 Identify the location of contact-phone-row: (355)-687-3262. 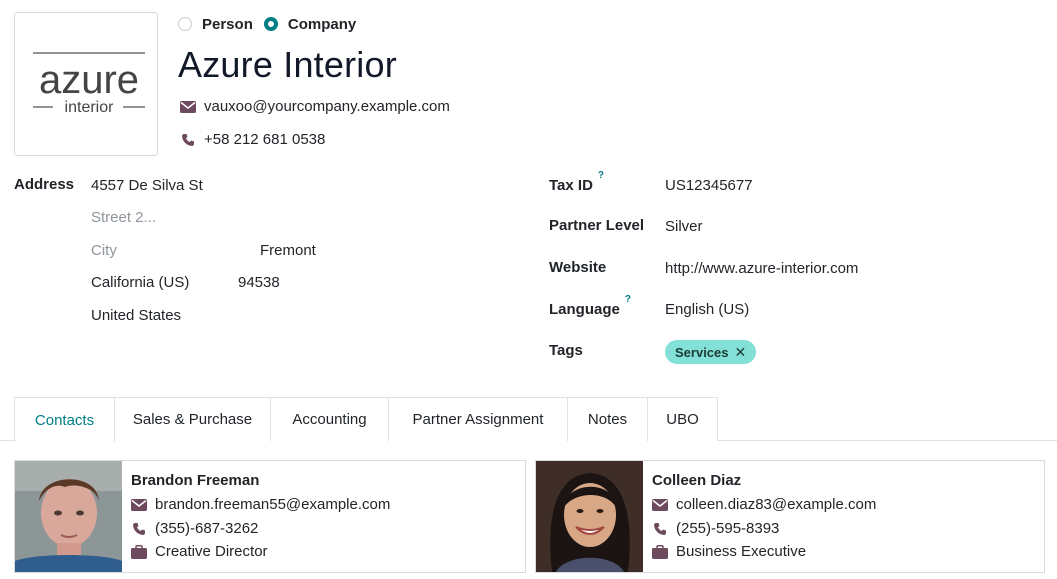
(194, 528).